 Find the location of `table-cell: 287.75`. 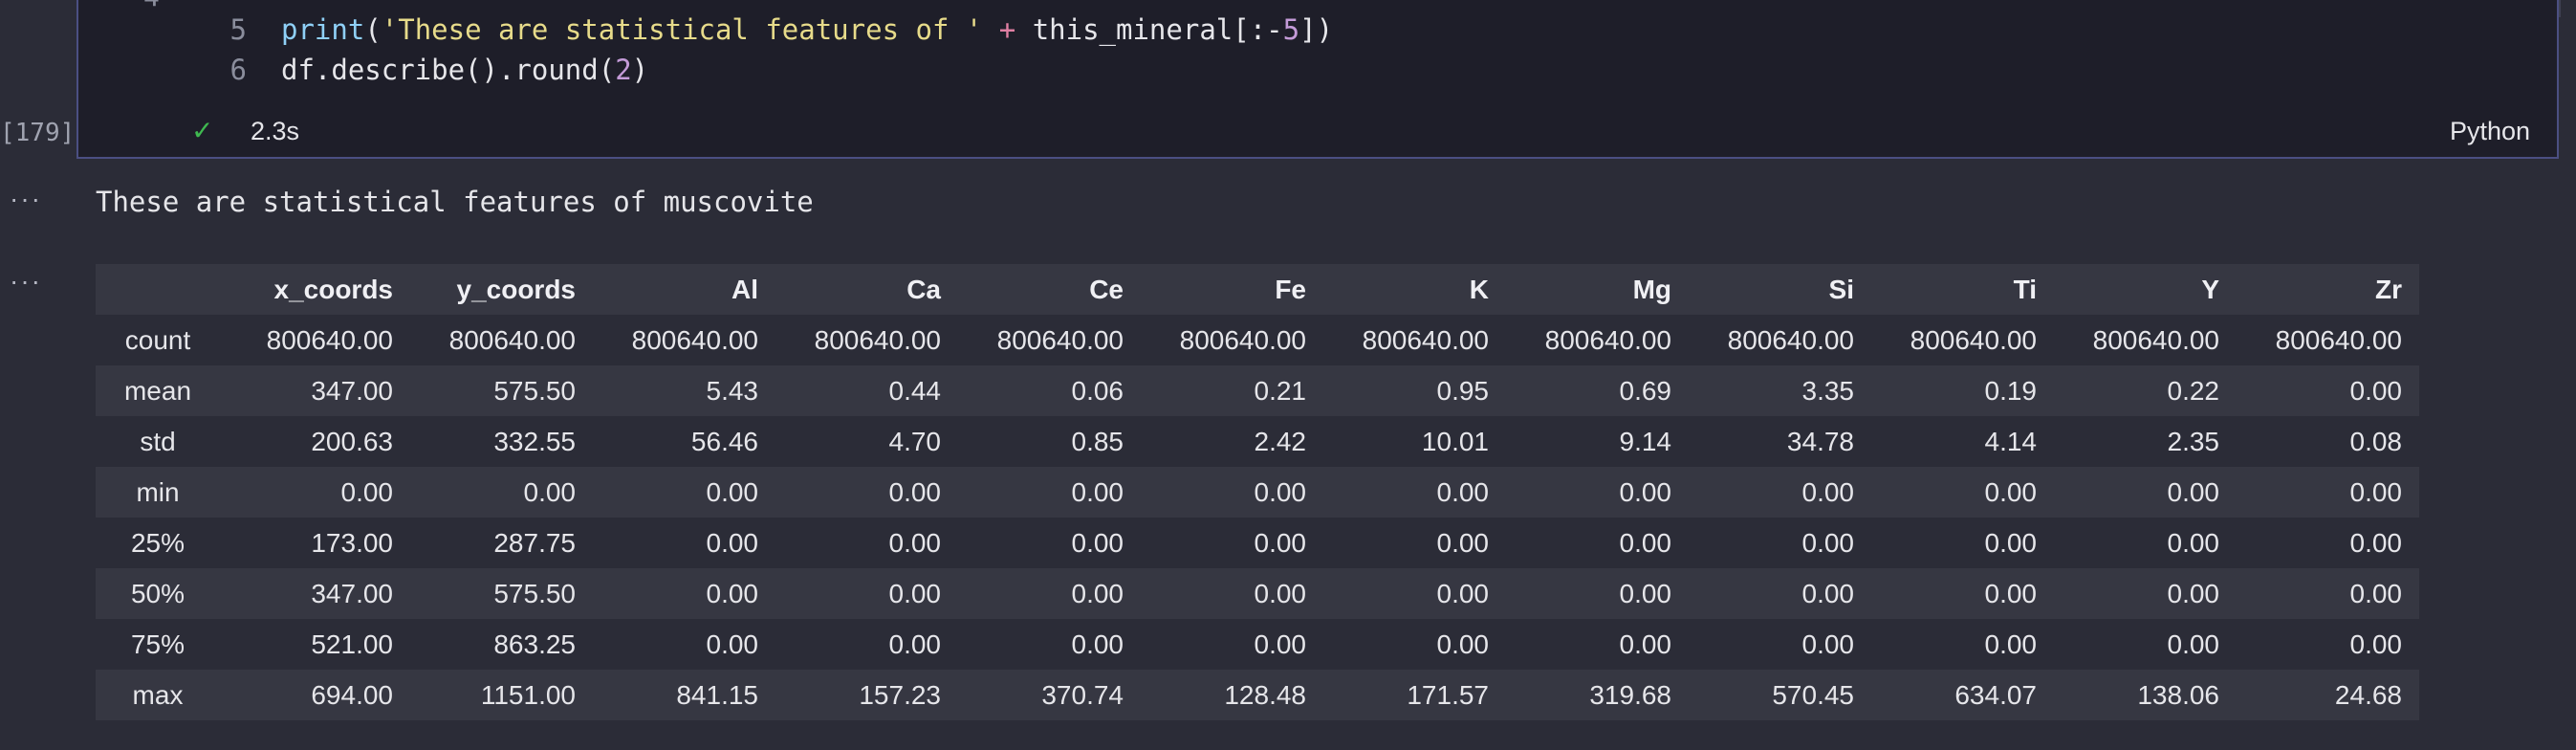

table-cell: 287.75 is located at coordinates (534, 542).